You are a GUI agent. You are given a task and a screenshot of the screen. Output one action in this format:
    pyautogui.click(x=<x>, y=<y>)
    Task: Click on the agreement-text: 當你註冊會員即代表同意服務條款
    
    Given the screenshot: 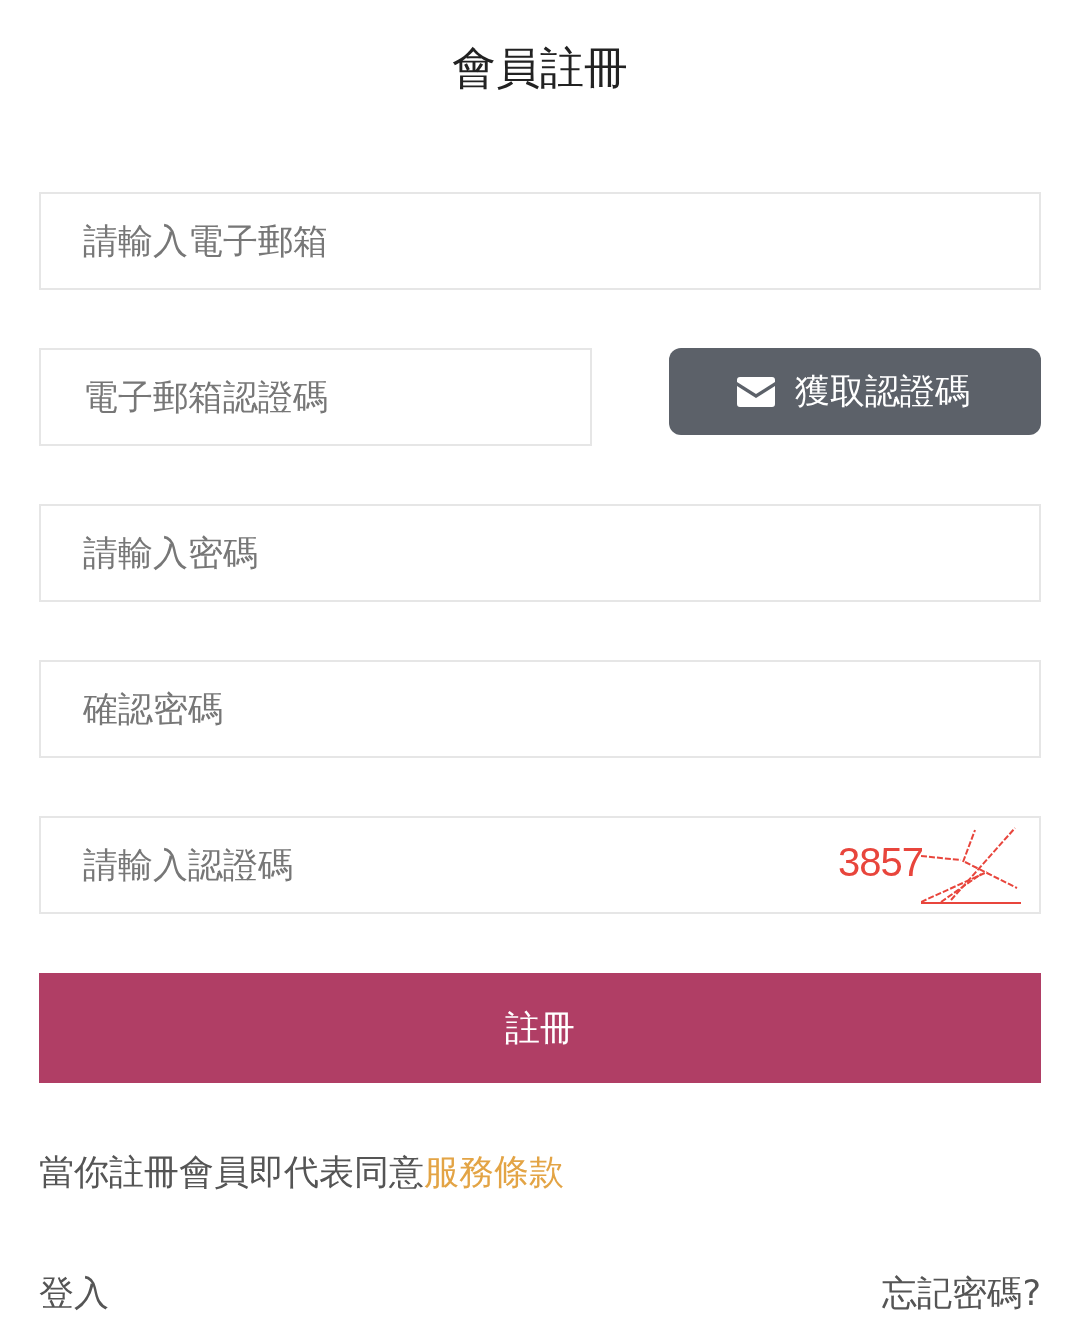 What is the action you would take?
    pyautogui.click(x=301, y=1172)
    